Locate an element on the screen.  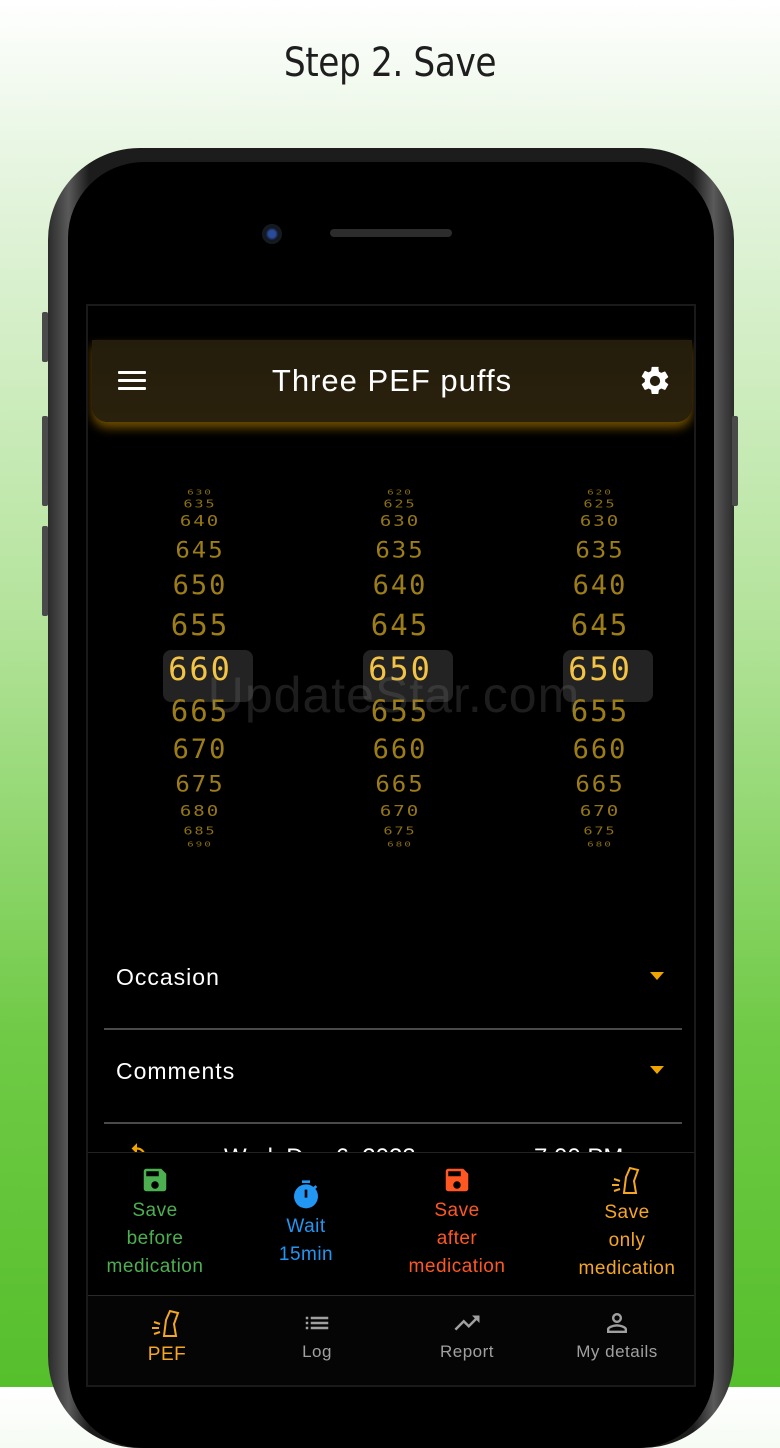
watermark: UpdateStar.com is located at coordinates (394, 695).